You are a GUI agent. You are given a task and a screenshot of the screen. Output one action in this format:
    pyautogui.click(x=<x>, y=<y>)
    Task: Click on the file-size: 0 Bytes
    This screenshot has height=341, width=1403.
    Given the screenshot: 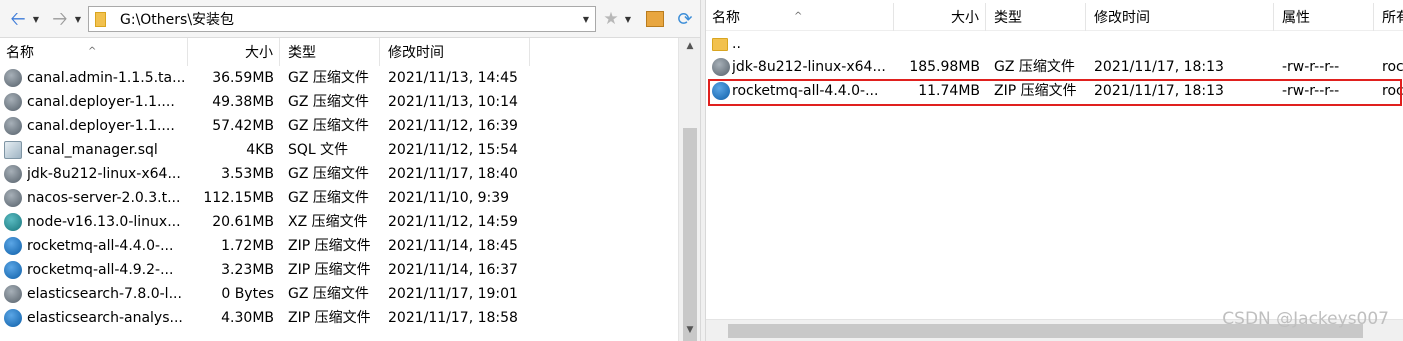 What is the action you would take?
    pyautogui.click(x=247, y=294)
    